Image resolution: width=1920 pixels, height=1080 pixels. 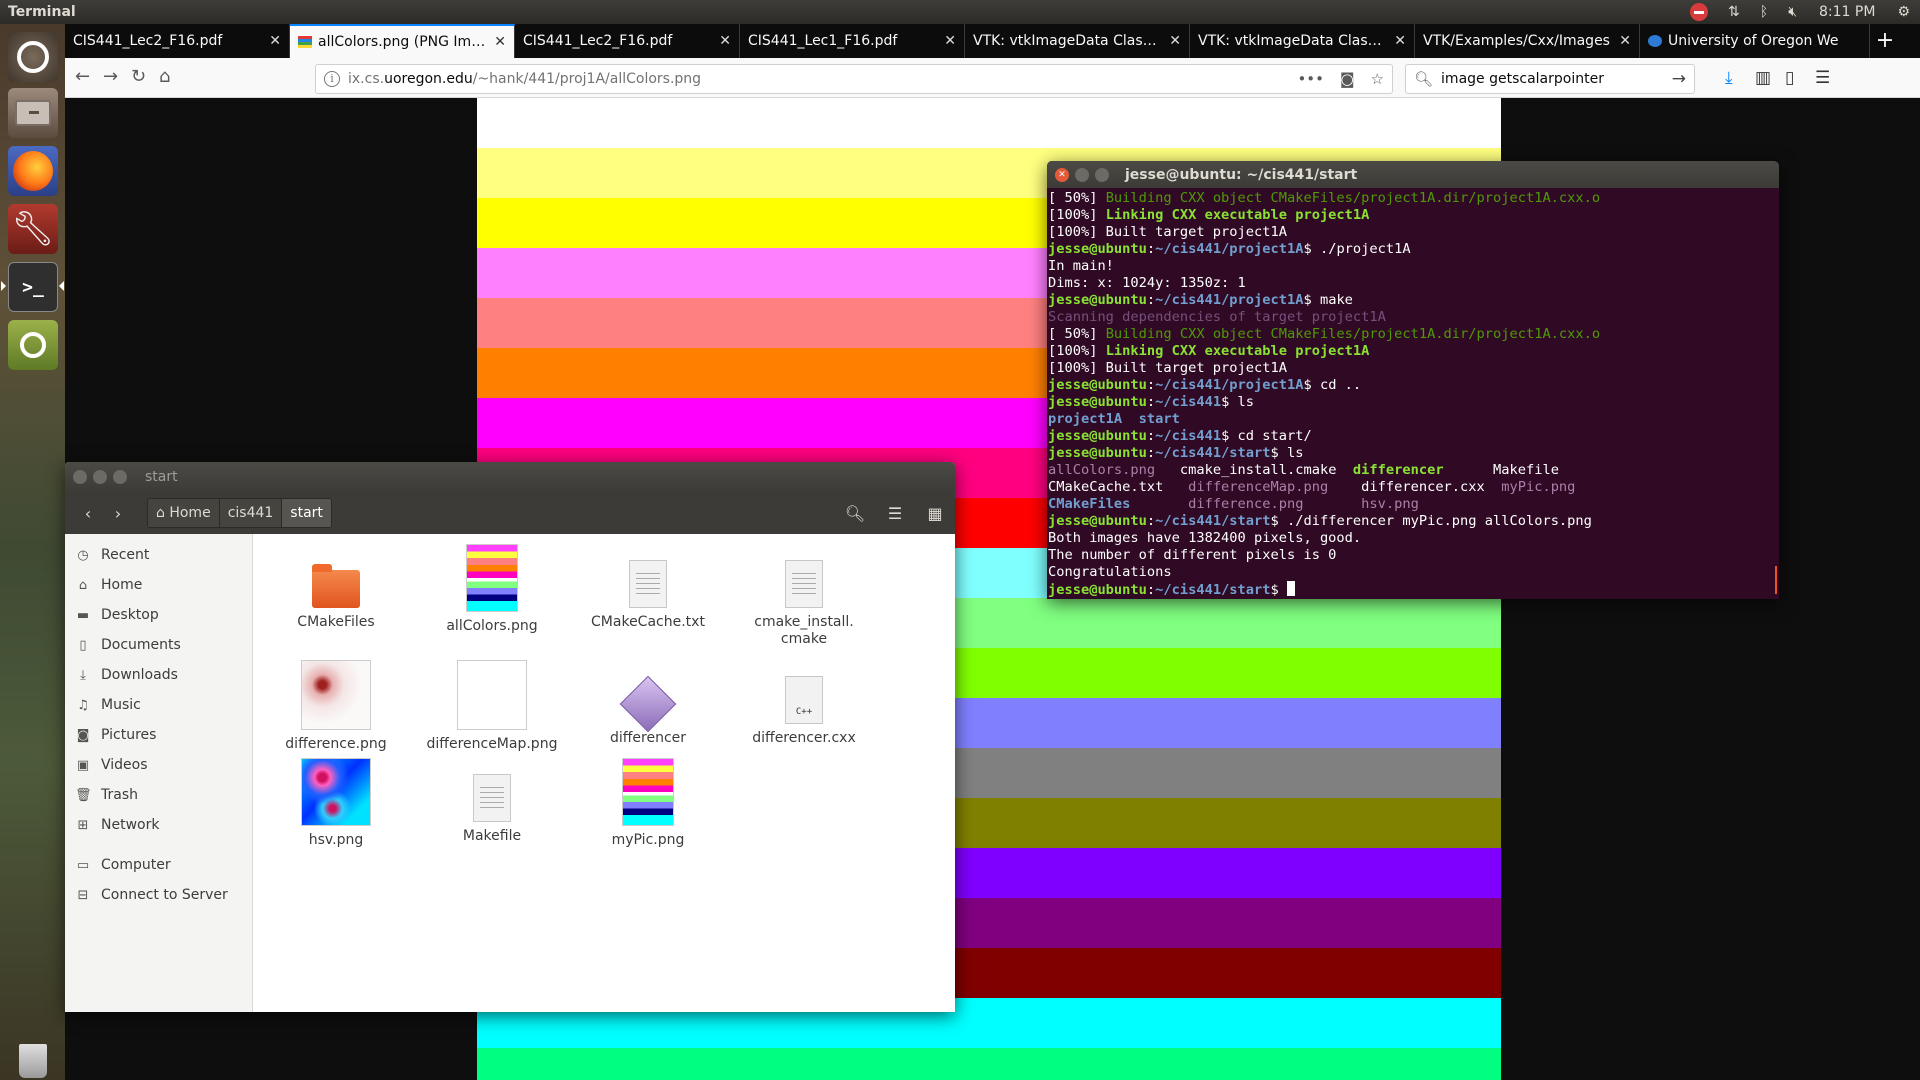 What do you see at coordinates (158, 825) in the screenshot?
I see `sidebar-item-network: ⊞ Network` at bounding box center [158, 825].